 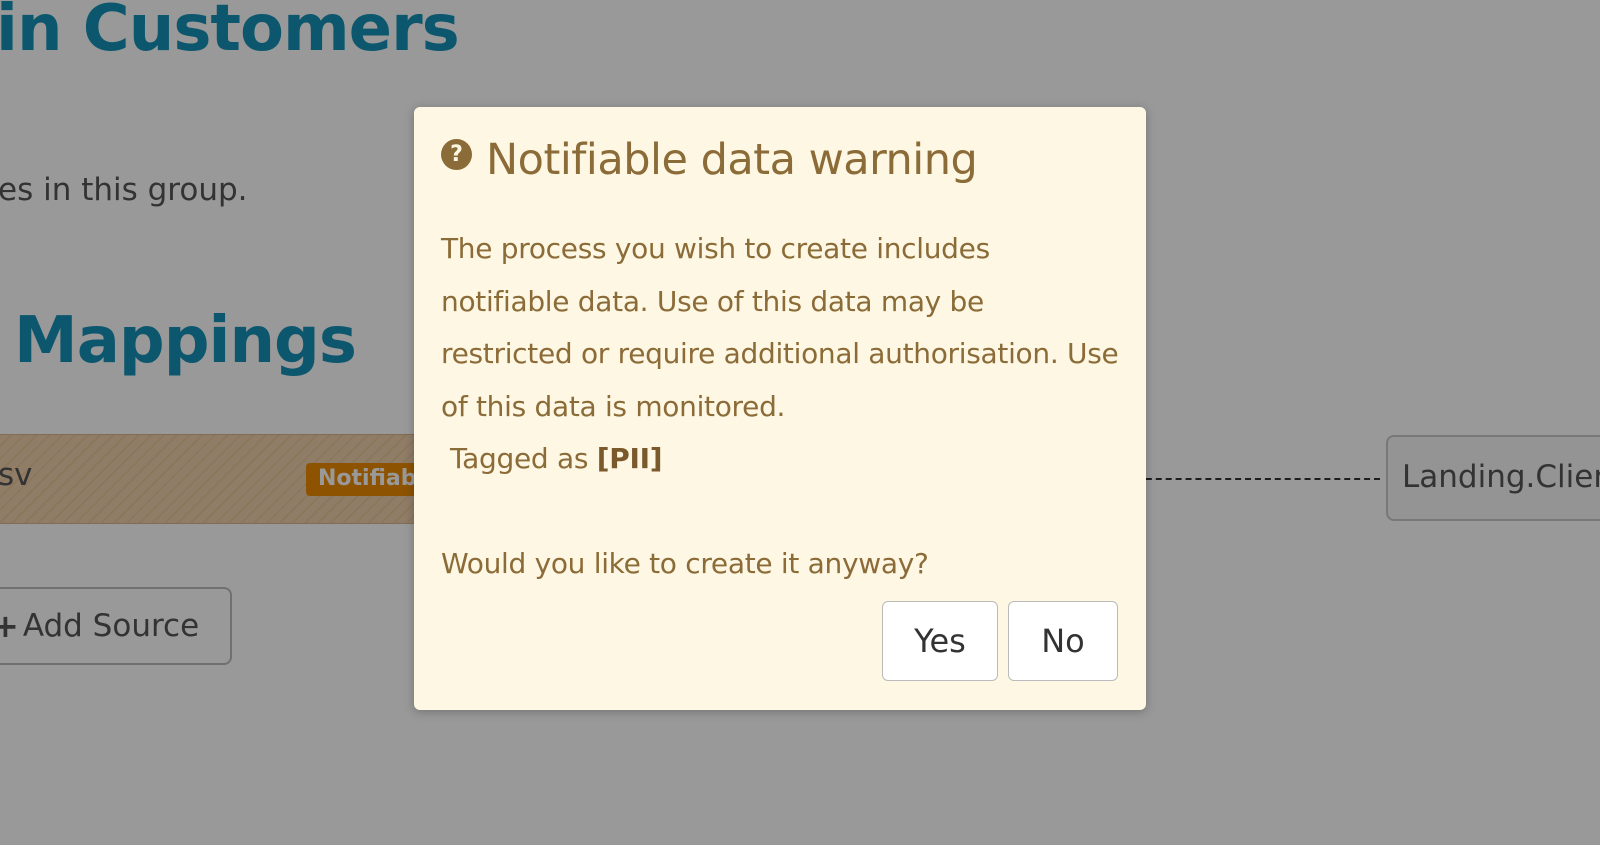 What do you see at coordinates (1063, 641) in the screenshot?
I see `no-button: No` at bounding box center [1063, 641].